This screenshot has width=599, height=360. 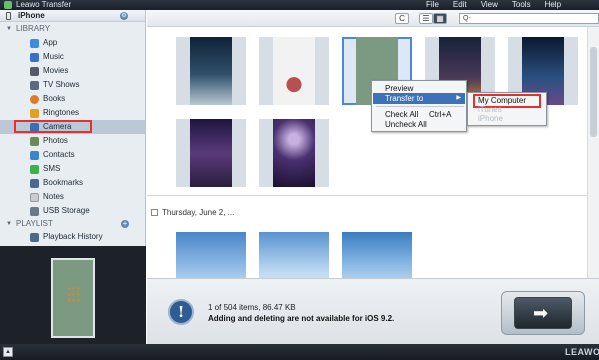 I want to click on sidebar-item-label: Camera, so click(x=57, y=126).